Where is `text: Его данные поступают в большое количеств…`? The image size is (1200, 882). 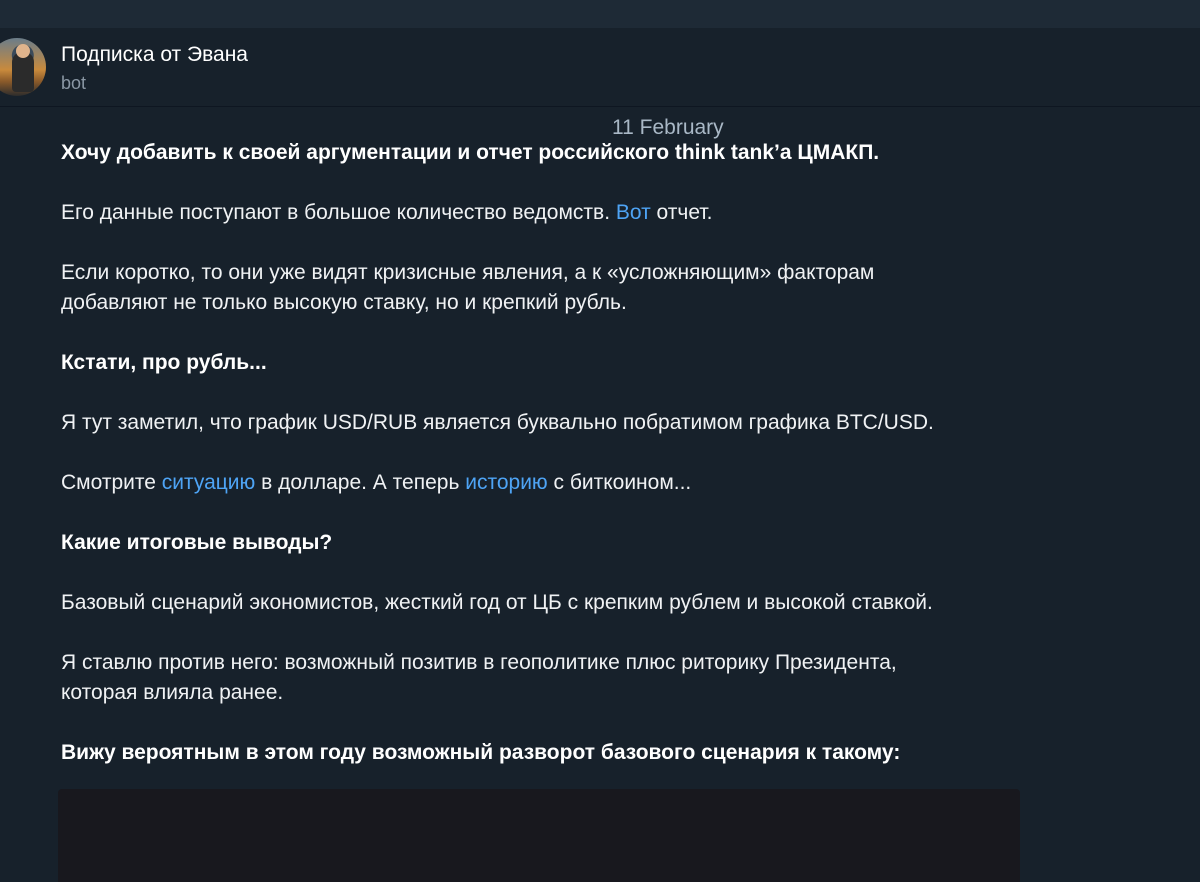
text: Его данные поступают в большое количеств… is located at coordinates (338, 212).